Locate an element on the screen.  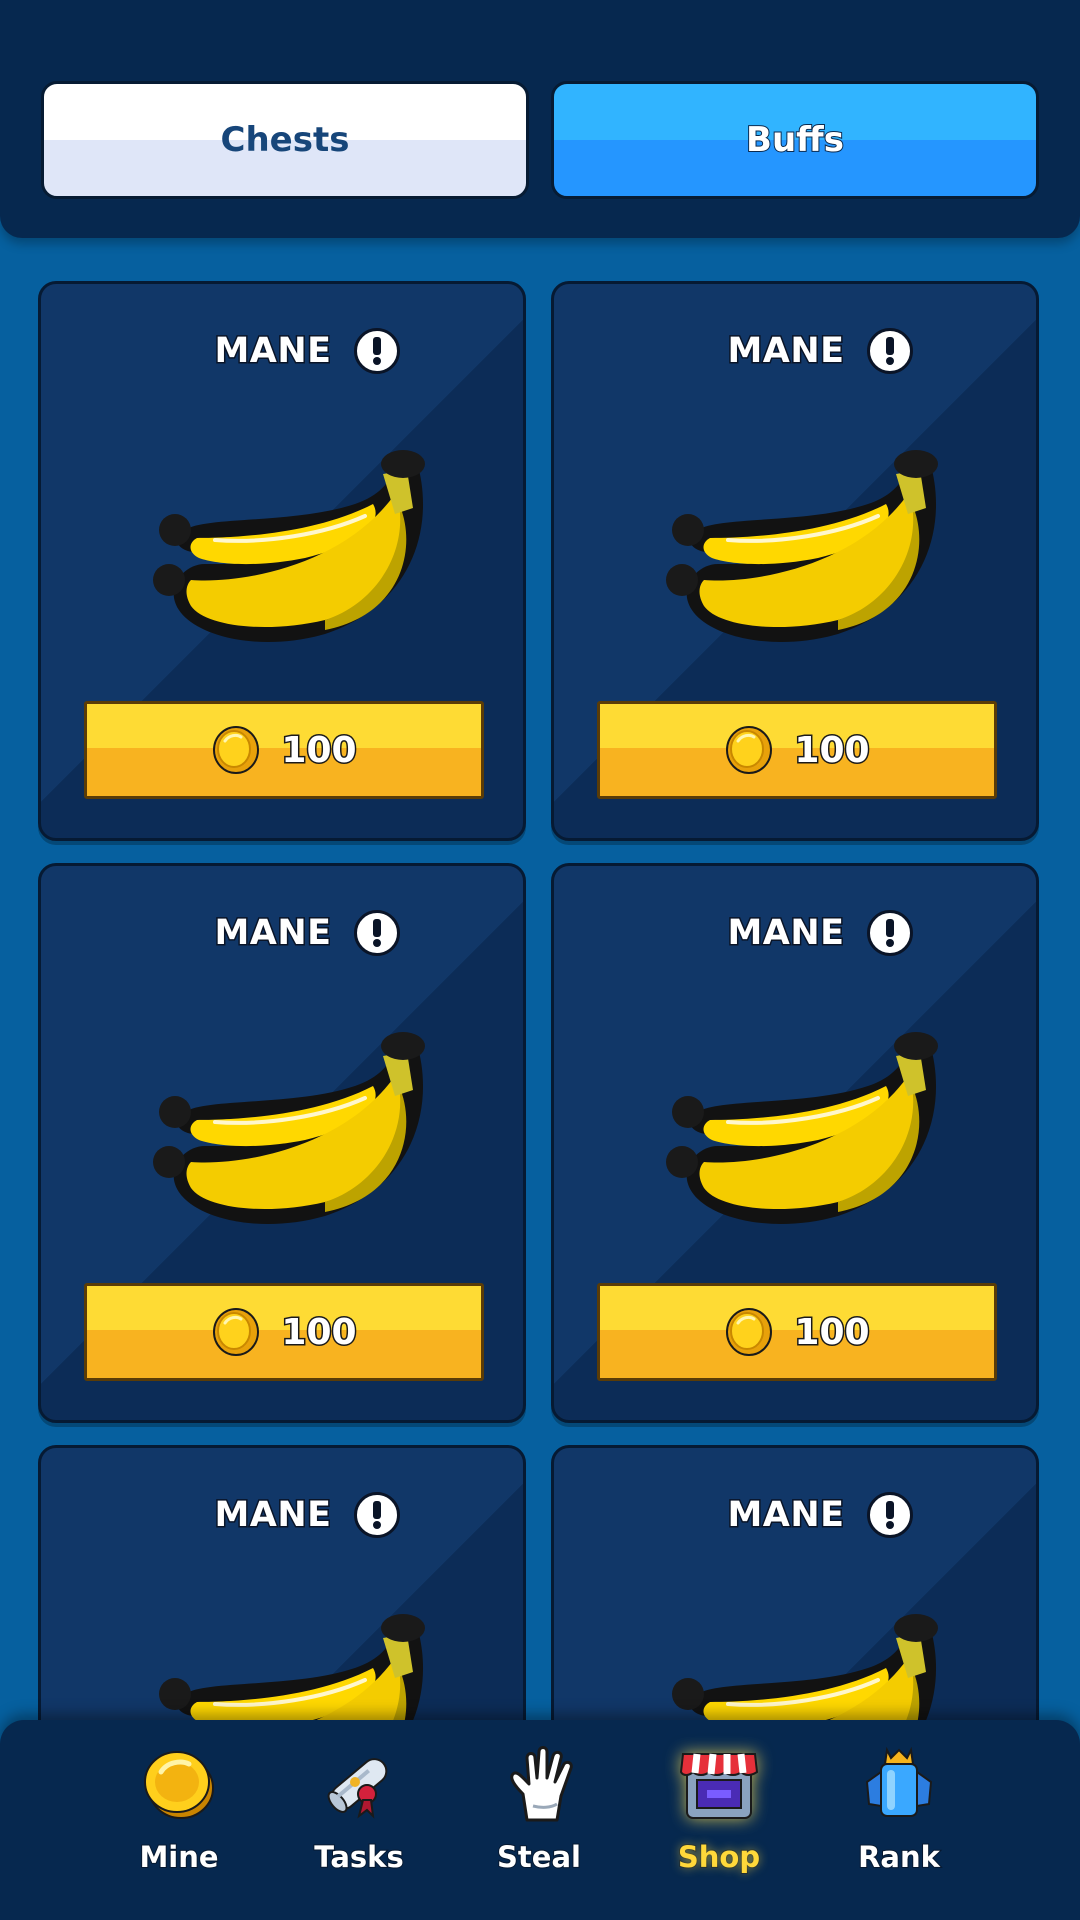
nav-label-mine: Mine is located at coordinates (178, 1857).